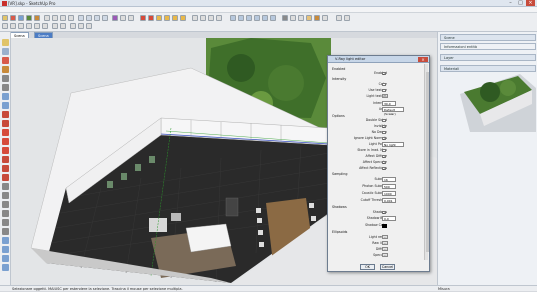  What do you see at coordinates (339, 18) in the screenshot?
I see `shadow-toggle-icon` at bounding box center [339, 18].